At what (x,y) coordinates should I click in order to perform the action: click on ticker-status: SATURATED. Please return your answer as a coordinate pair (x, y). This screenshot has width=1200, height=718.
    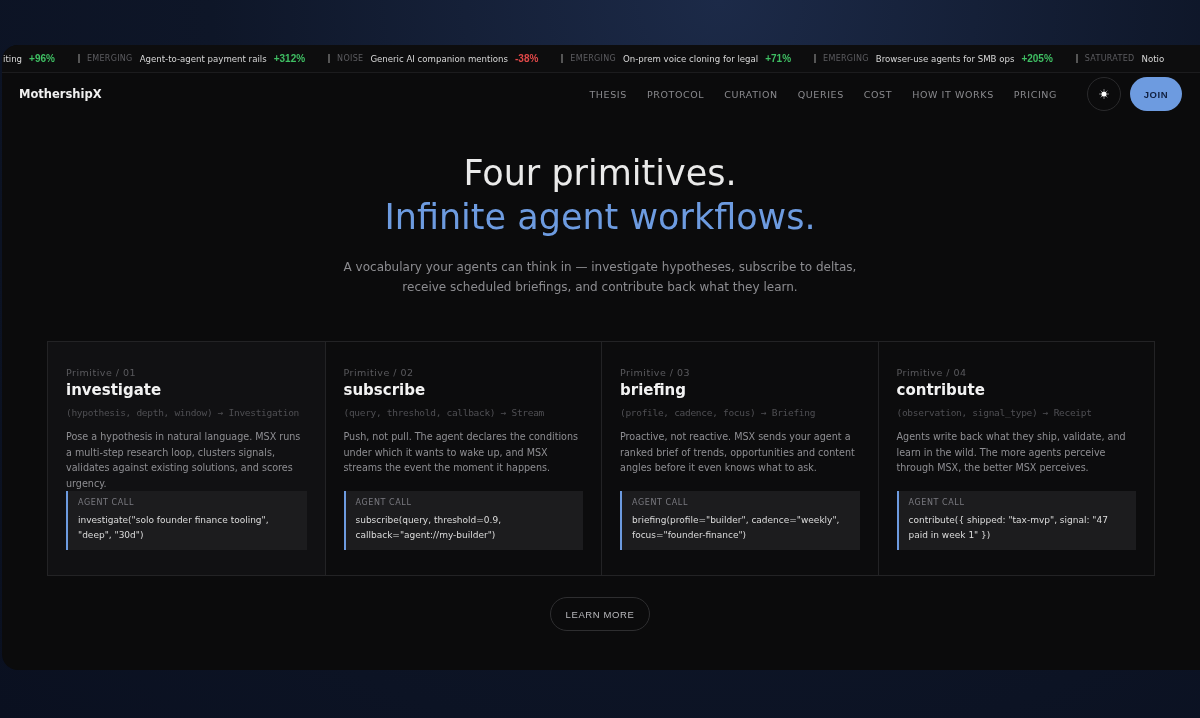
    Looking at the image, I should click on (1109, 58).